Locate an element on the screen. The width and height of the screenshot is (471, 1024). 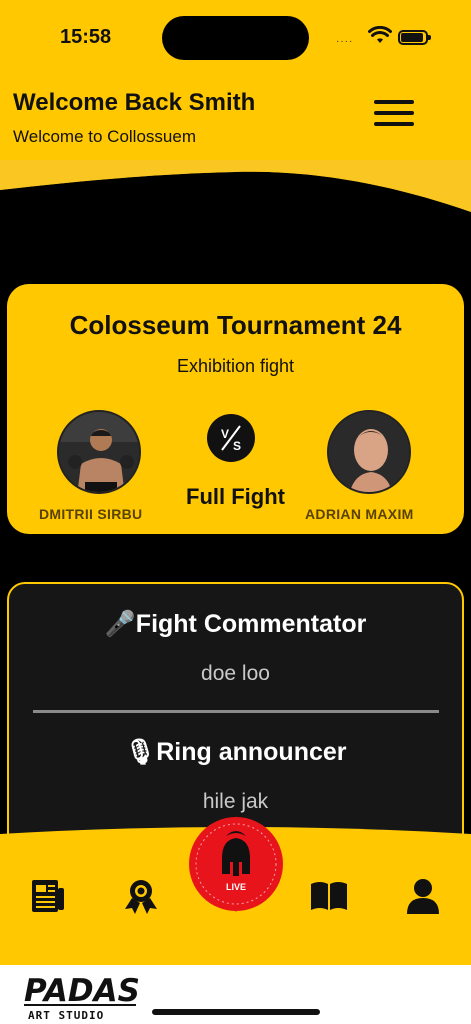
bottom-nav: LIVE is located at coordinates (235, 891).